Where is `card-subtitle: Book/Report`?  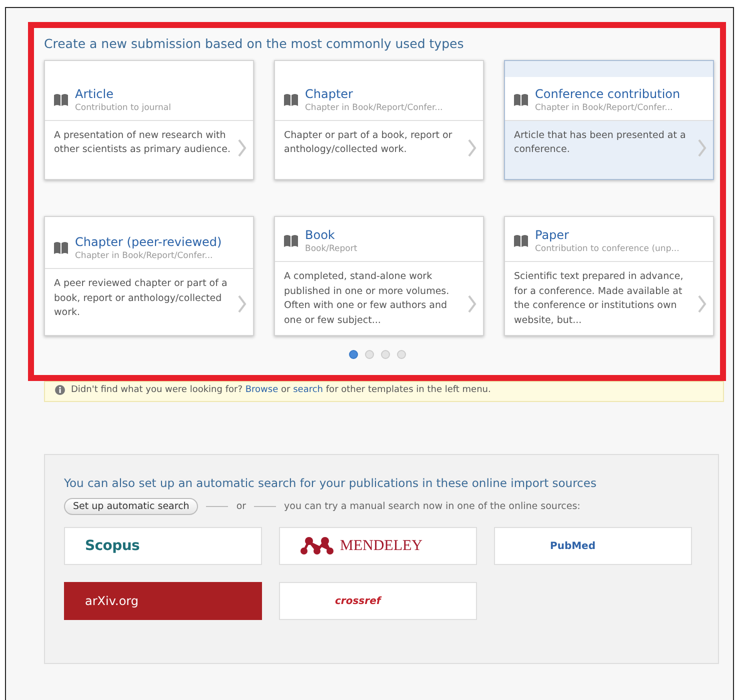
card-subtitle: Book/Report is located at coordinates (331, 249).